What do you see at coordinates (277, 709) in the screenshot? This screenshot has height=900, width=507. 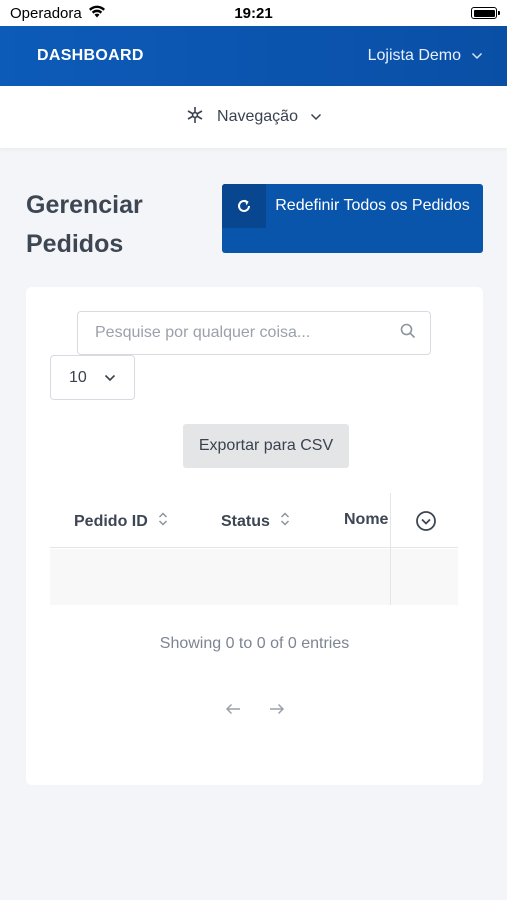 I see `next-arrow-icon` at bounding box center [277, 709].